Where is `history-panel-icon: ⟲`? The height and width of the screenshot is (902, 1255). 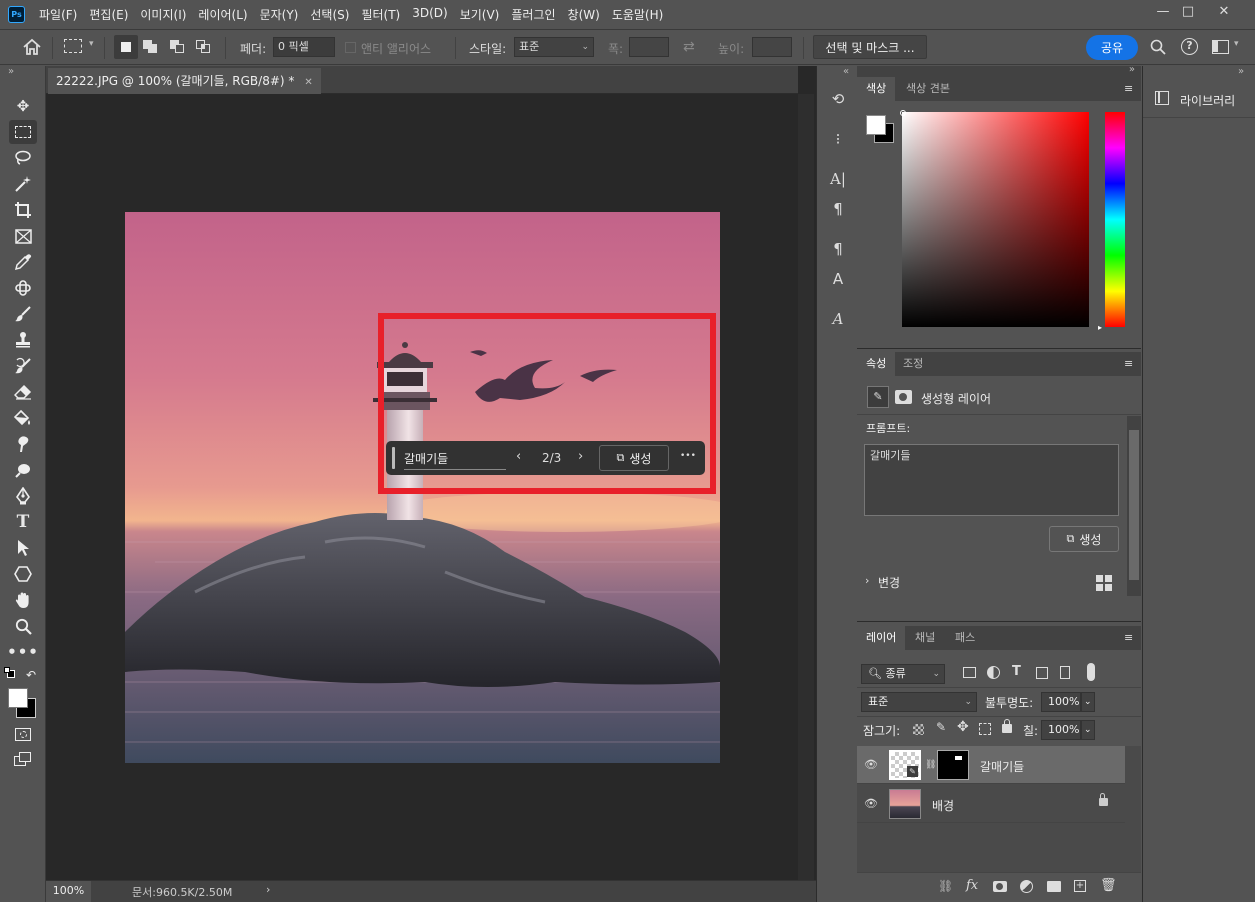 history-panel-icon: ⟲ is located at coordinates (838, 99).